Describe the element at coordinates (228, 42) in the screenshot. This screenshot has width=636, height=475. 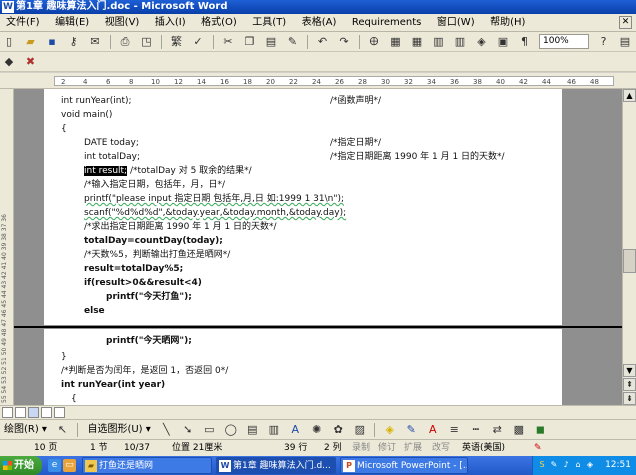
I see `cut-icon: ✂` at that location.